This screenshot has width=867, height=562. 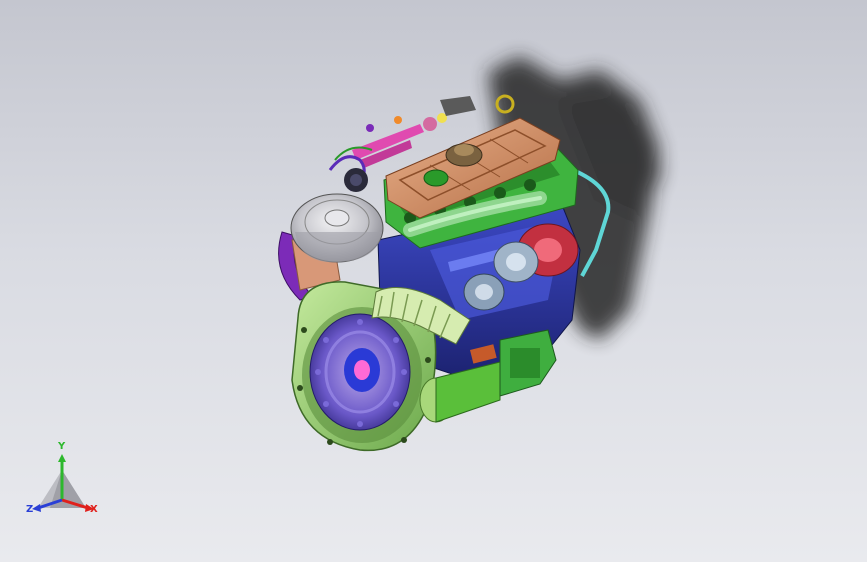 I want to click on x-axis-label: X, so click(x=94, y=509).